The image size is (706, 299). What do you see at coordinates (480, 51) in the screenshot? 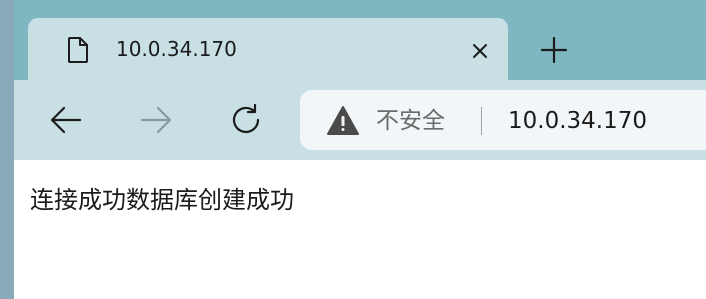
I see `close-icon` at bounding box center [480, 51].